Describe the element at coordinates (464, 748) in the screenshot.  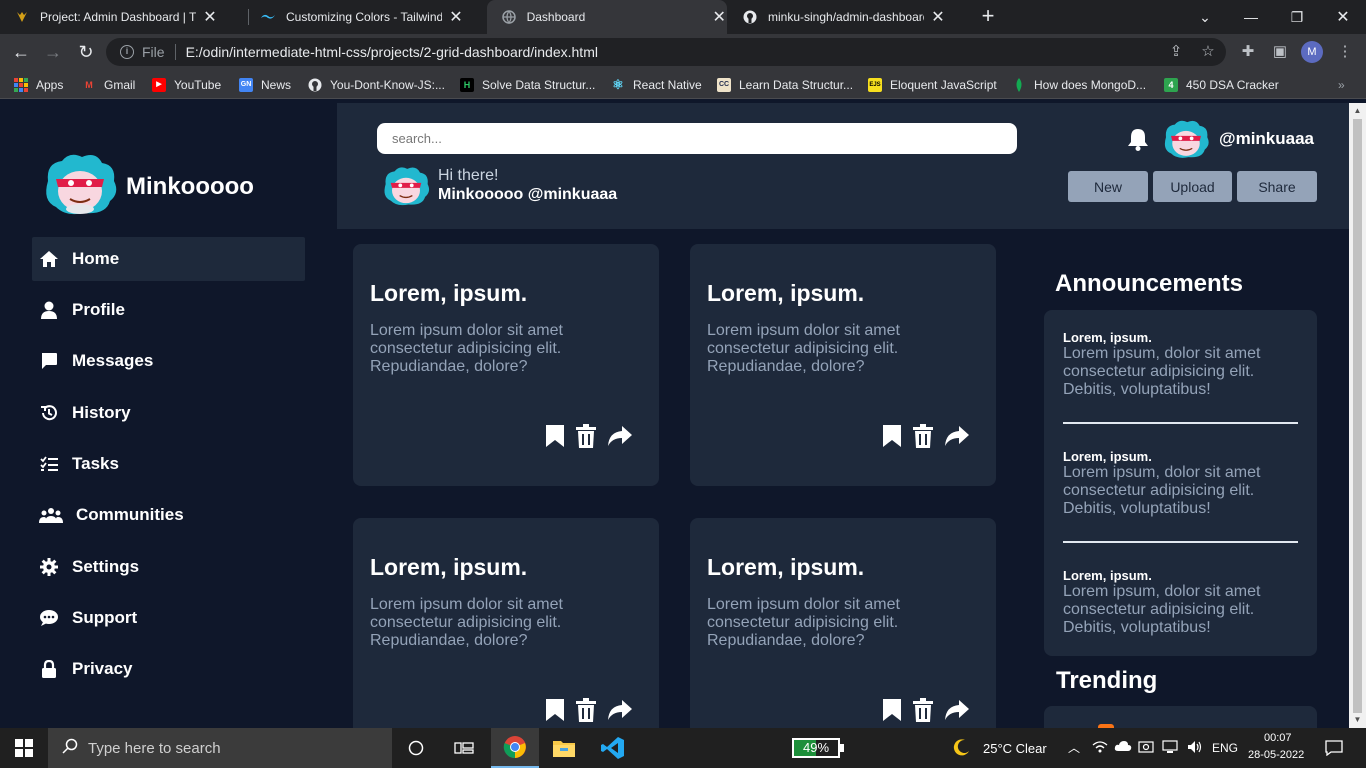
I see `task-view-icon` at that location.